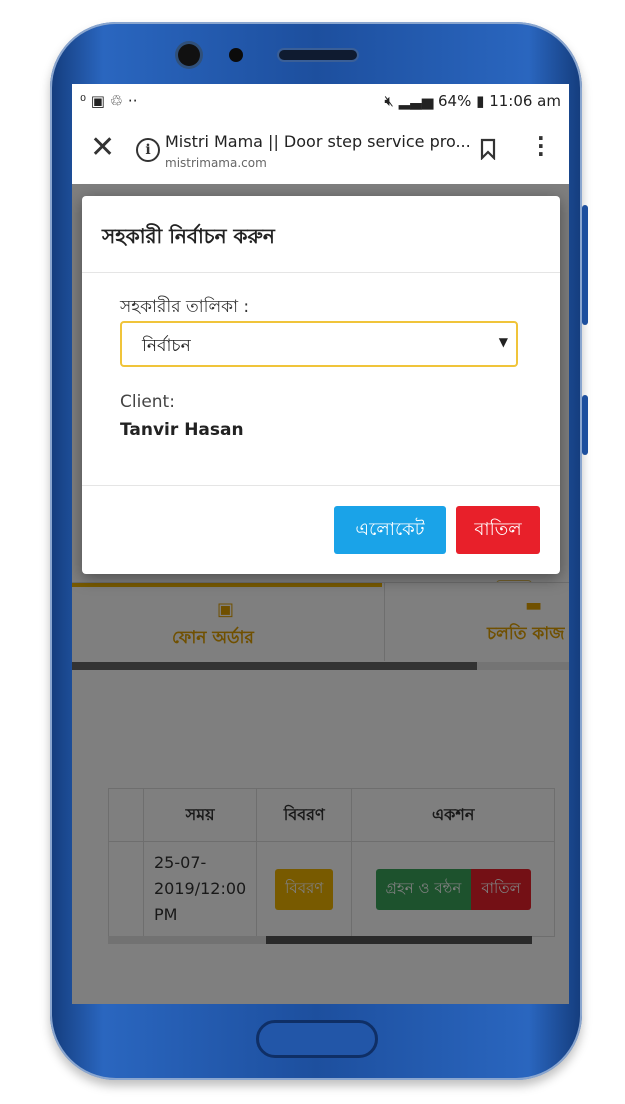 The height and width of the screenshot is (1104, 625). Describe the element at coordinates (585, 265) in the screenshot. I see `volume-button` at that location.